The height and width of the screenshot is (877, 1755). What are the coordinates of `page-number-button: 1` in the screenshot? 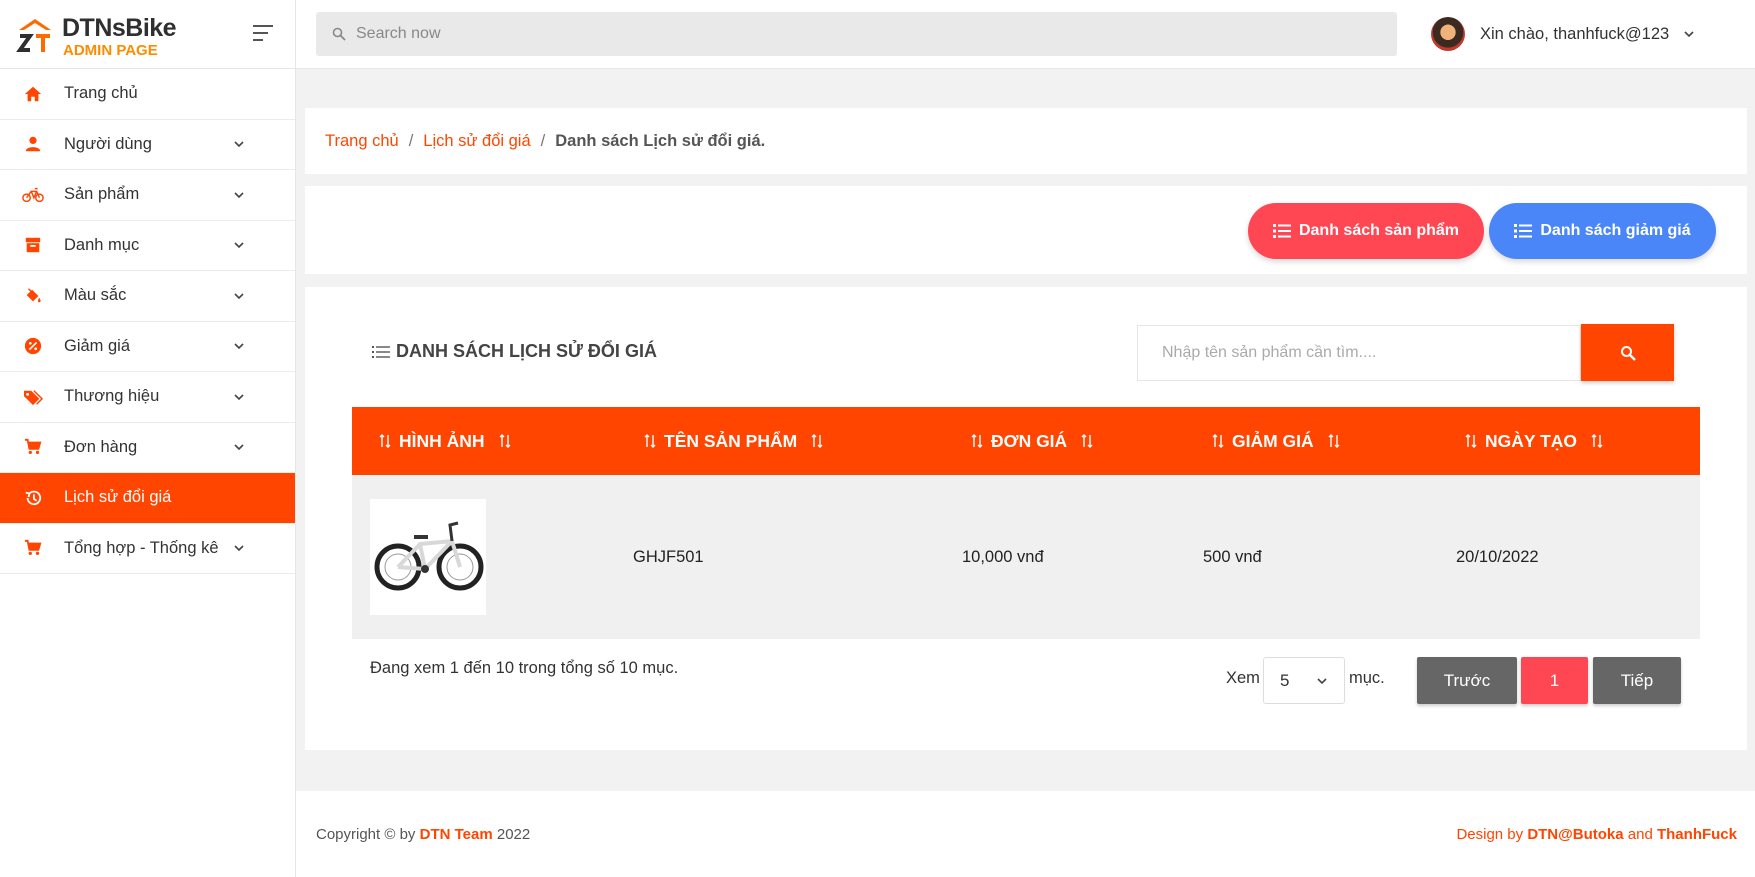 It's located at (1554, 680).